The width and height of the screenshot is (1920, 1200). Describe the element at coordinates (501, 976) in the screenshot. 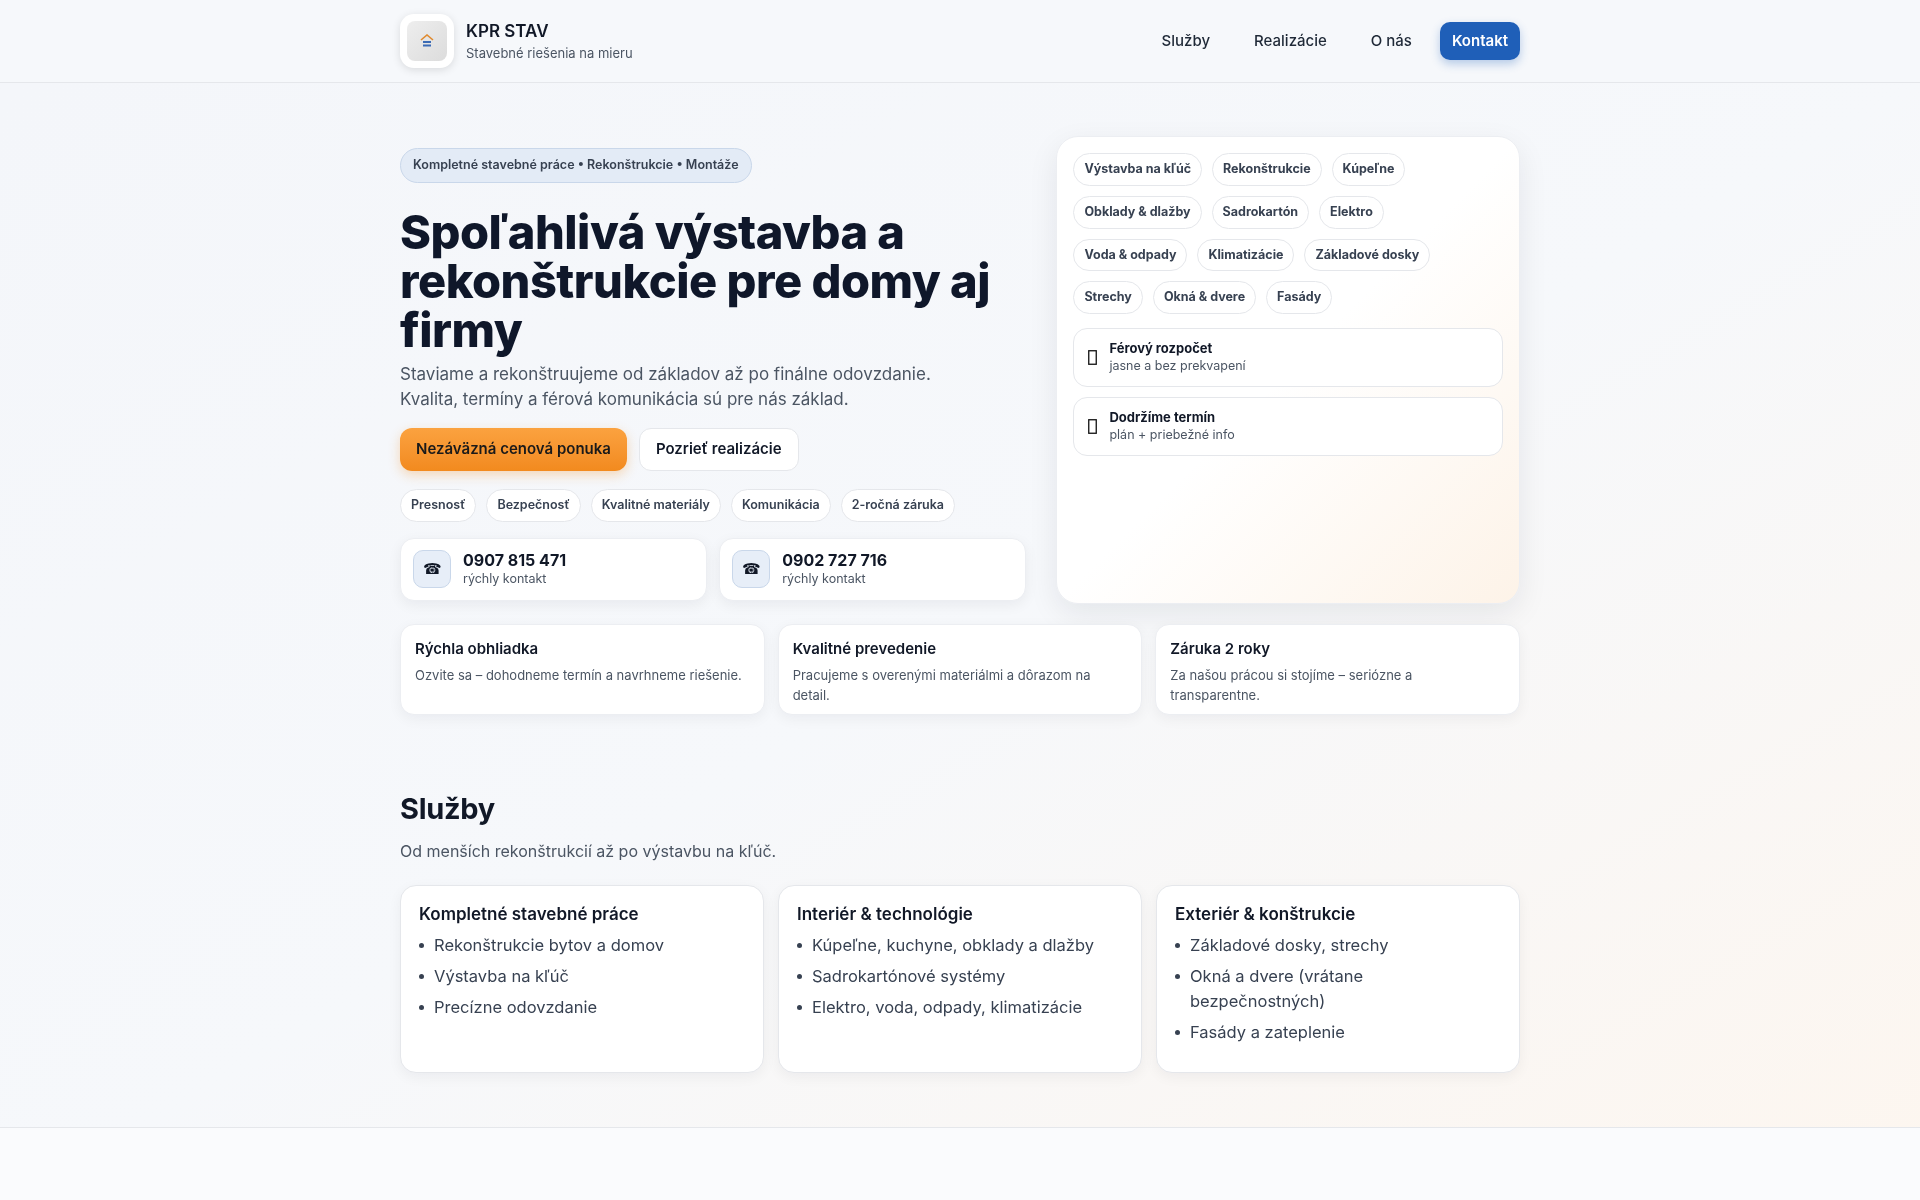

I see `service-item: Výstavba na kľúč` at that location.